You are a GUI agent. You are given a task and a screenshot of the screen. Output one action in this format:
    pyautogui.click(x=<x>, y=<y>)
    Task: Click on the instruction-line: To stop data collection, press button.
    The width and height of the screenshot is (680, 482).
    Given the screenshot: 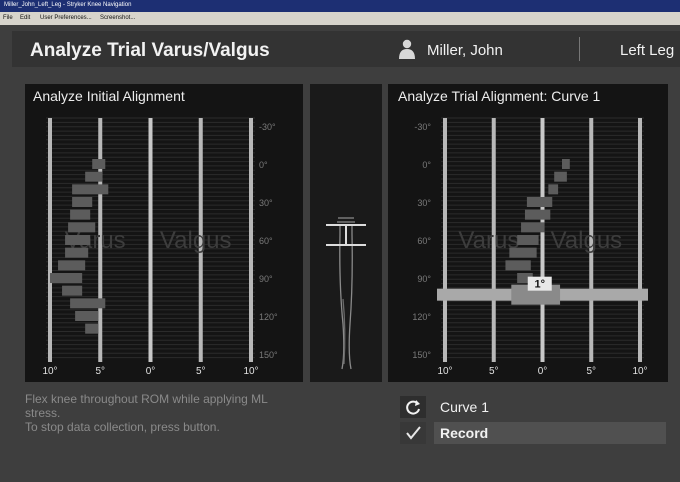 What is the action you would take?
    pyautogui.click(x=122, y=427)
    